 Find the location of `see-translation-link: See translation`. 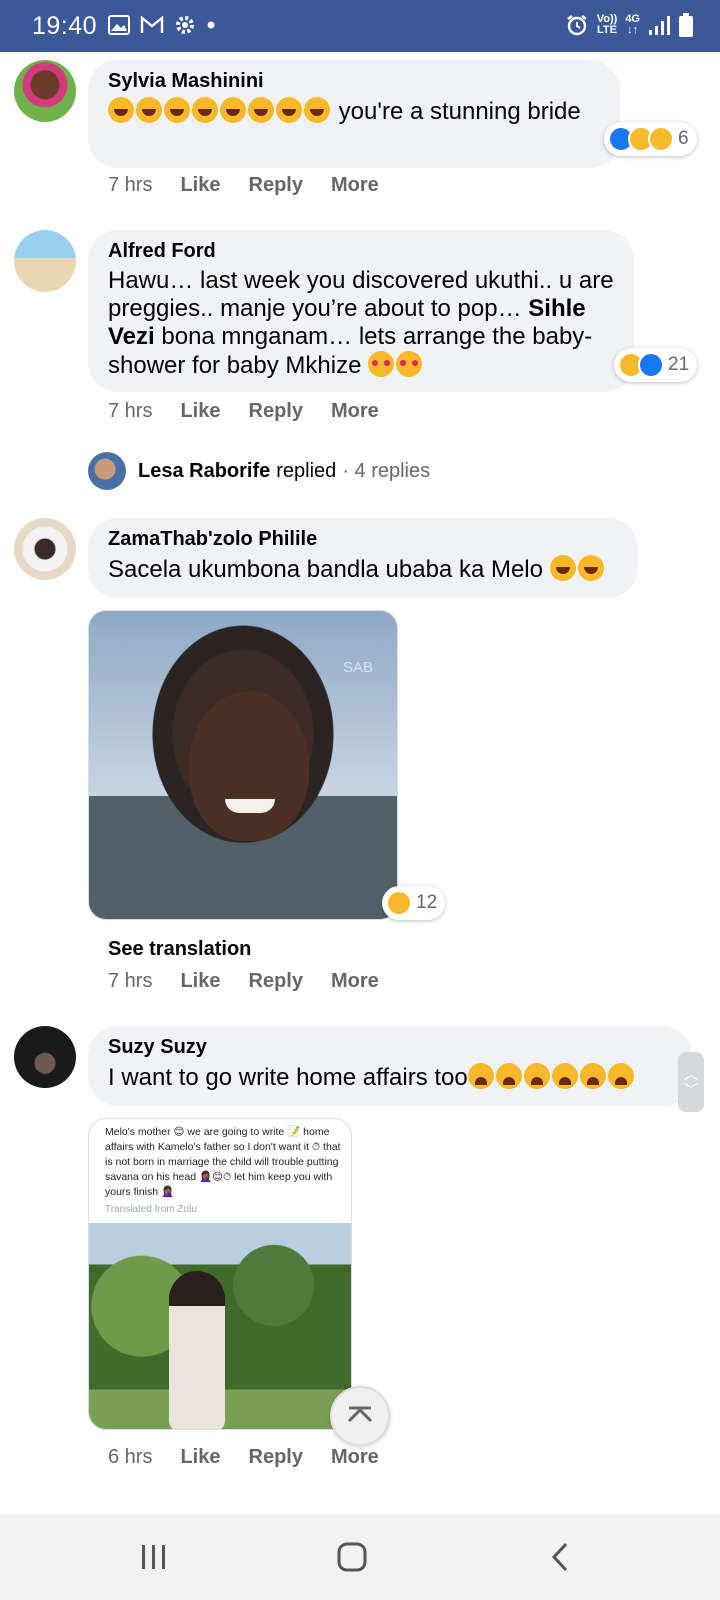

see-translation-link: See translation is located at coordinates (179, 949).